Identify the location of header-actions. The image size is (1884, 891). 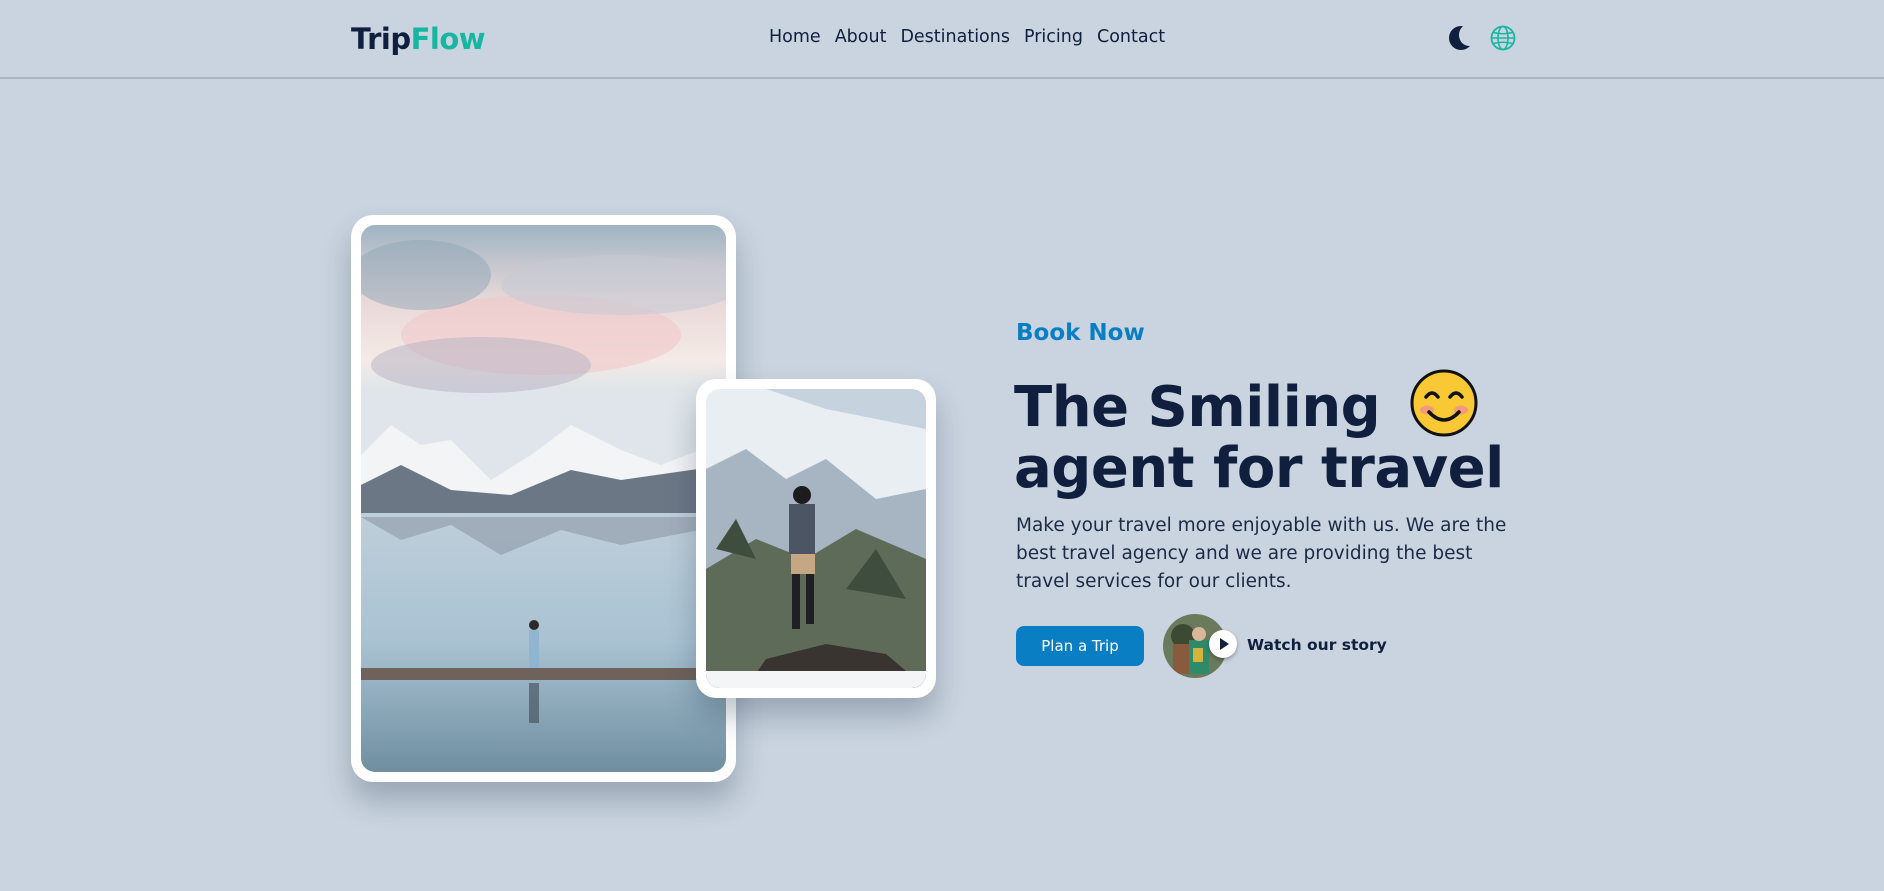
(1482, 38).